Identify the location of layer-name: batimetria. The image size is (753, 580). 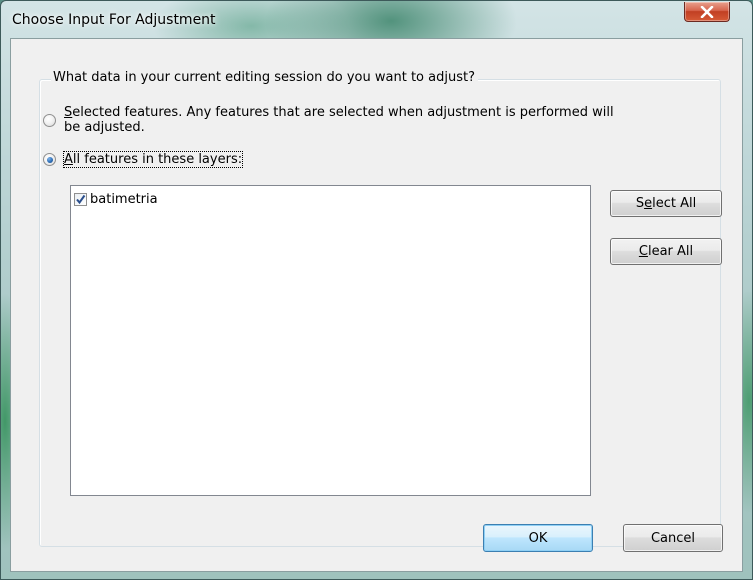
(124, 199).